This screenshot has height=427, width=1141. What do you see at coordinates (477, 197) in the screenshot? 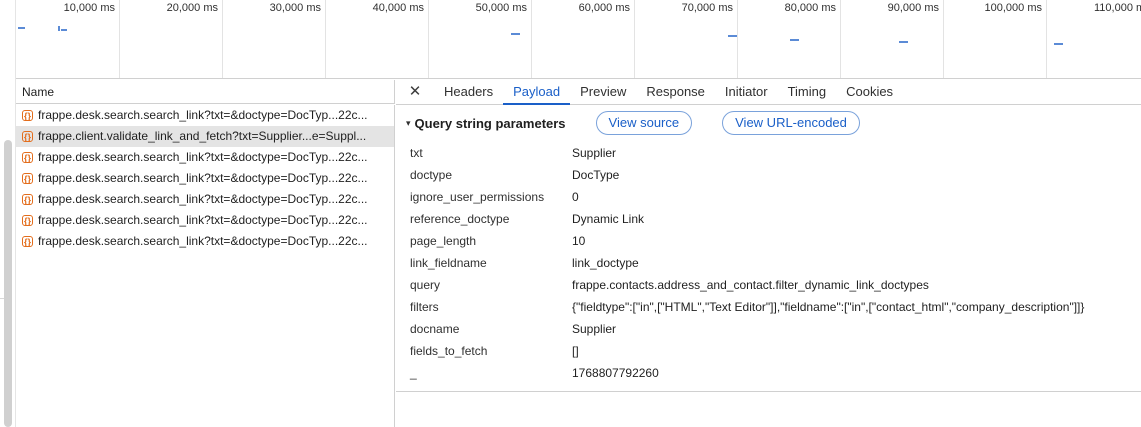
I see `param-key: ignore_user_permissions` at bounding box center [477, 197].